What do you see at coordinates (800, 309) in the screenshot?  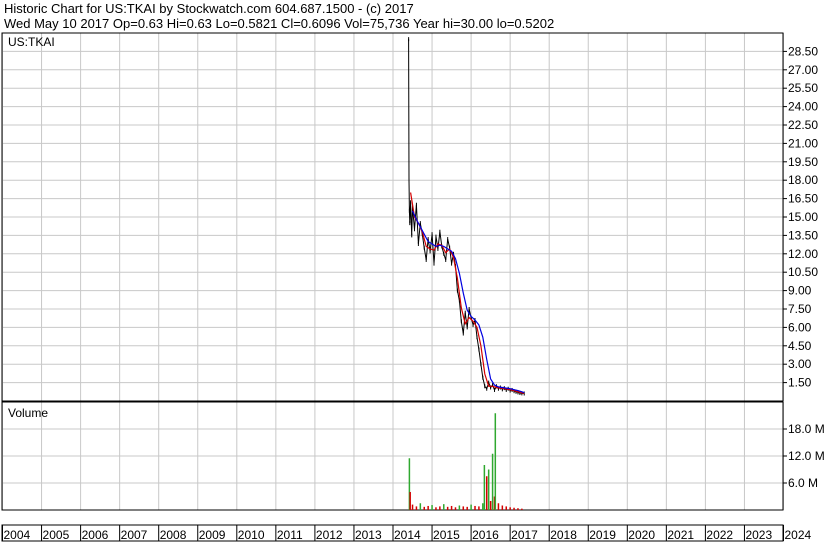 I see `price-y-tick-label: 7.50` at bounding box center [800, 309].